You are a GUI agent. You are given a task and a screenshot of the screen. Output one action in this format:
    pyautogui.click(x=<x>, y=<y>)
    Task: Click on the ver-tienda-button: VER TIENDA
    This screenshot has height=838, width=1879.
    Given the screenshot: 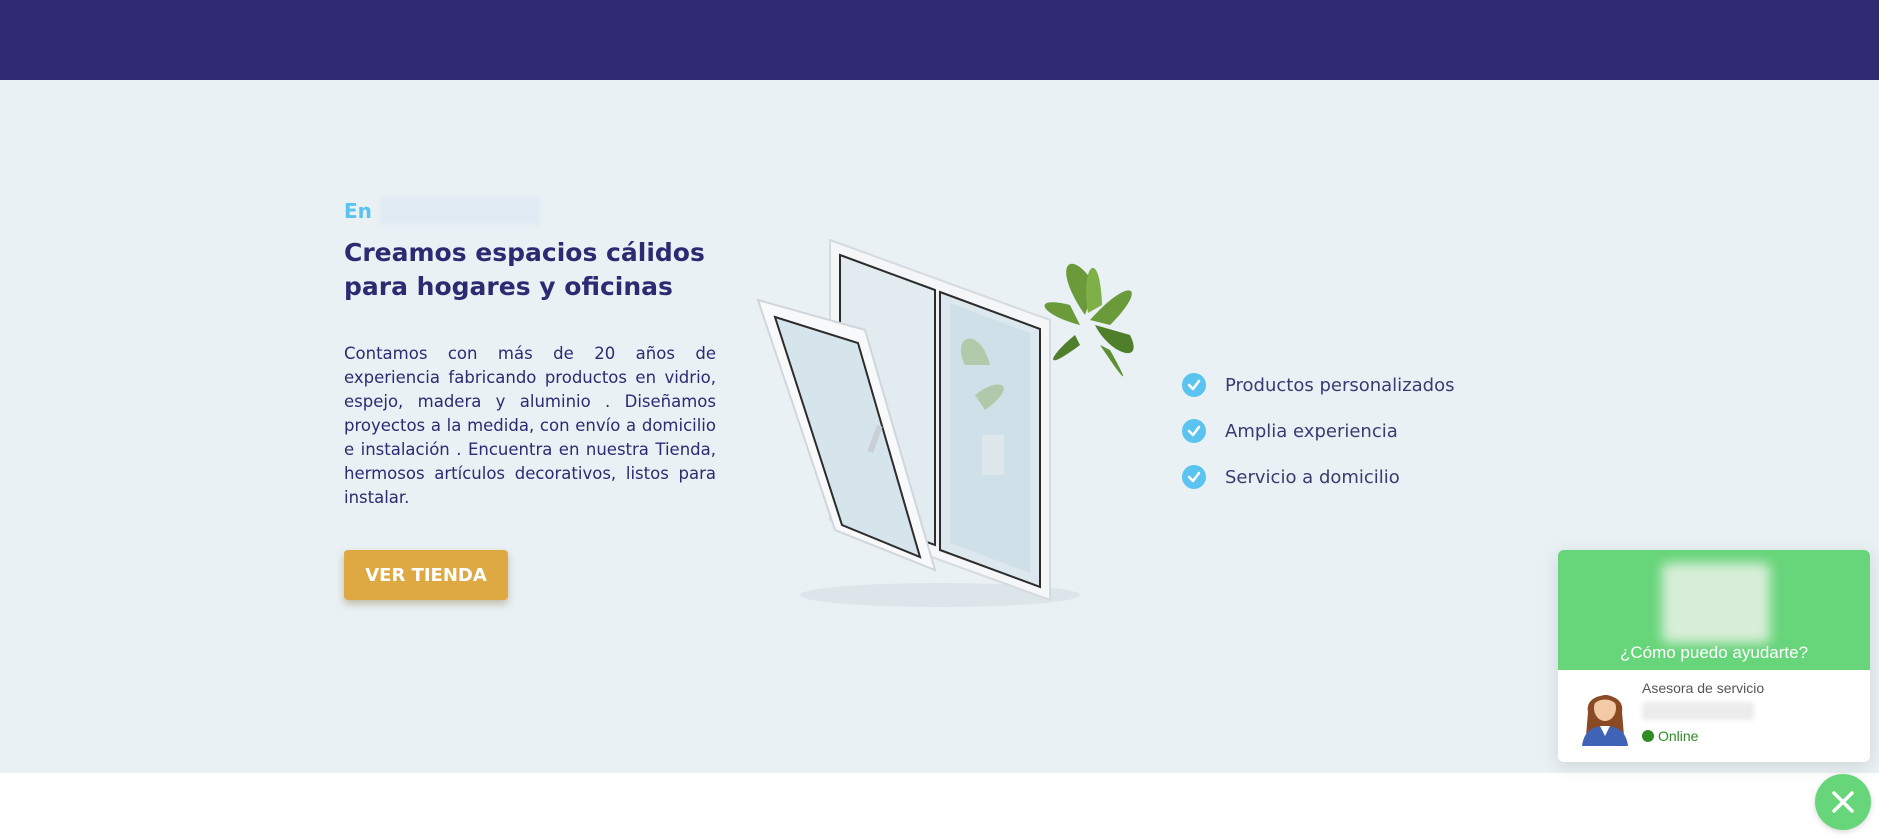 What is the action you would take?
    pyautogui.click(x=426, y=575)
    